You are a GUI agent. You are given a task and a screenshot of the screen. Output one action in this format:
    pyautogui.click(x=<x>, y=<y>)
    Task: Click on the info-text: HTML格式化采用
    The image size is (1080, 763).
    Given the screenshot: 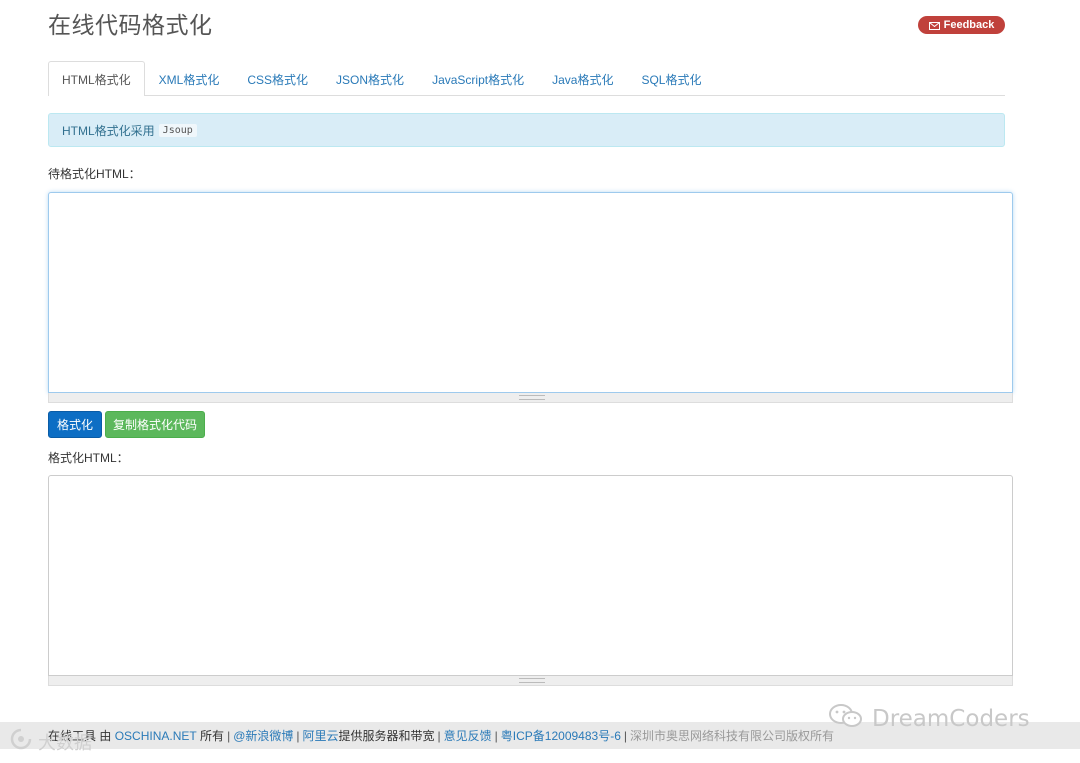 What is the action you would take?
    pyautogui.click(x=108, y=130)
    